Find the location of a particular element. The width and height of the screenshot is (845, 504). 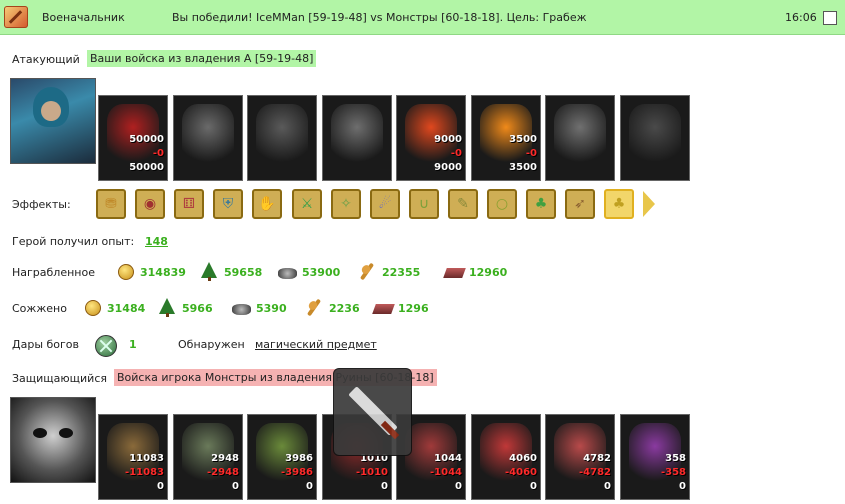

bow-effect-icon: ➶ is located at coordinates (580, 204).